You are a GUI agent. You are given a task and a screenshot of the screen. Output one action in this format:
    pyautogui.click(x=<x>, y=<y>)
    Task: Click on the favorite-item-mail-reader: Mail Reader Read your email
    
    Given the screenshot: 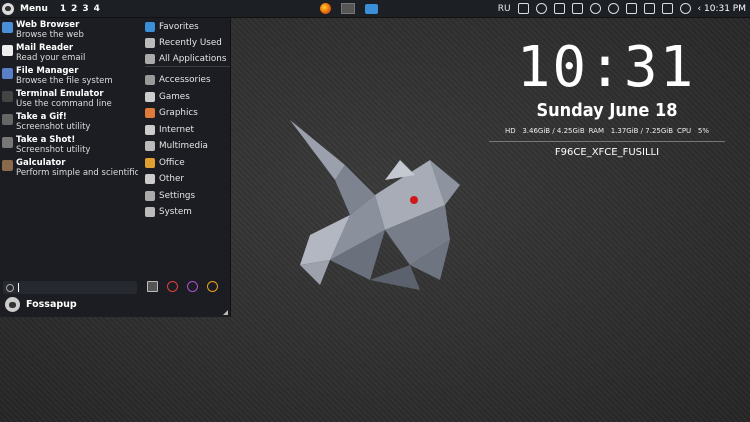 What is the action you would take?
    pyautogui.click(x=72, y=53)
    